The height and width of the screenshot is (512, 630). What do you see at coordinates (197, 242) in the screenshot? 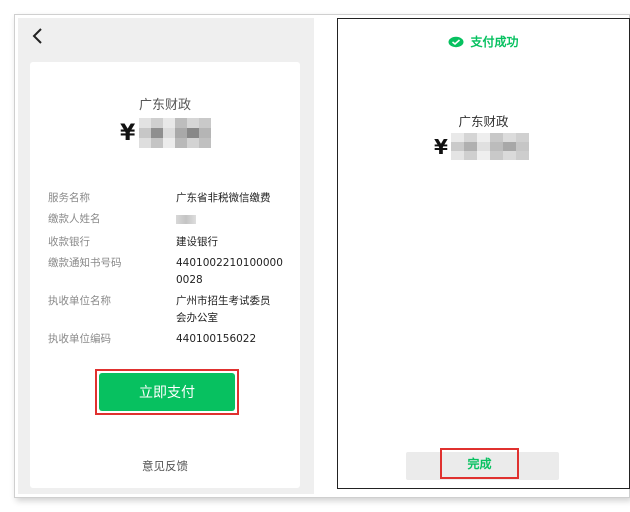
I see `detail-value: 建设银行` at bounding box center [197, 242].